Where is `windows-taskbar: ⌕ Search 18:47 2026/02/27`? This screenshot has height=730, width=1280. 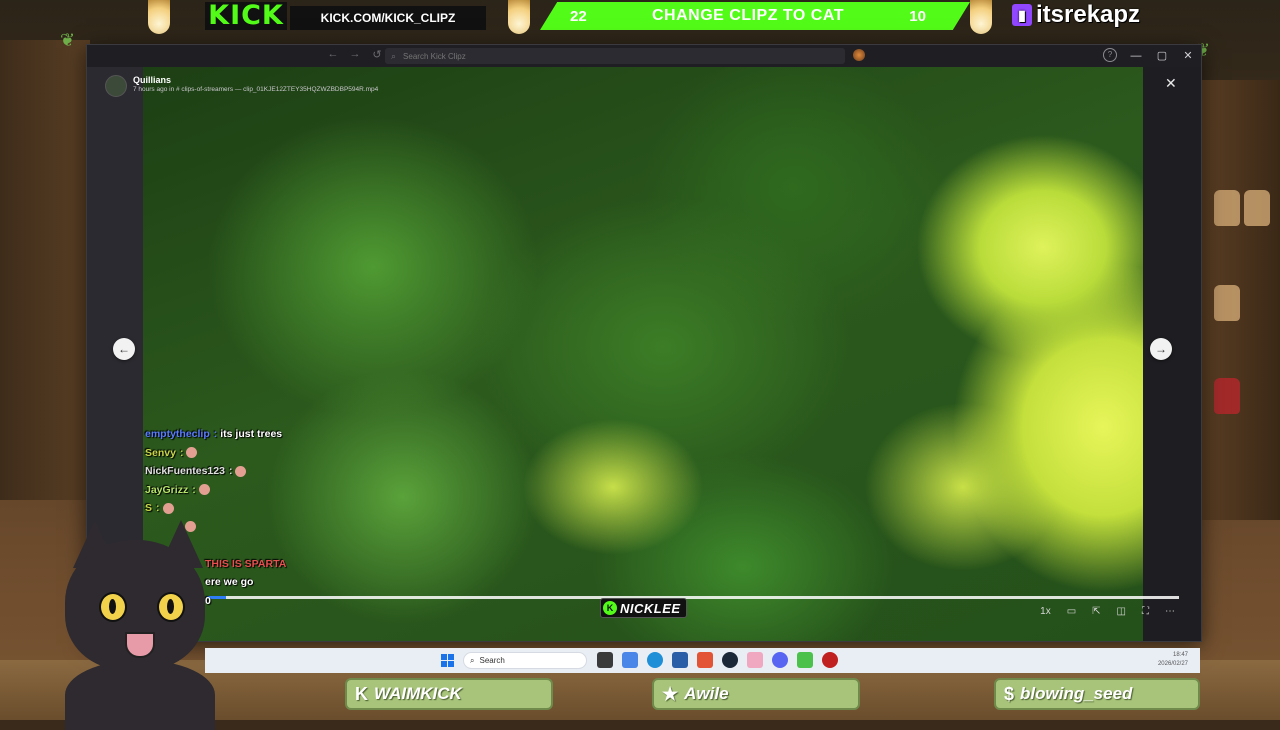 windows-taskbar: ⌕ Search 18:47 2026/02/27 is located at coordinates (702, 660).